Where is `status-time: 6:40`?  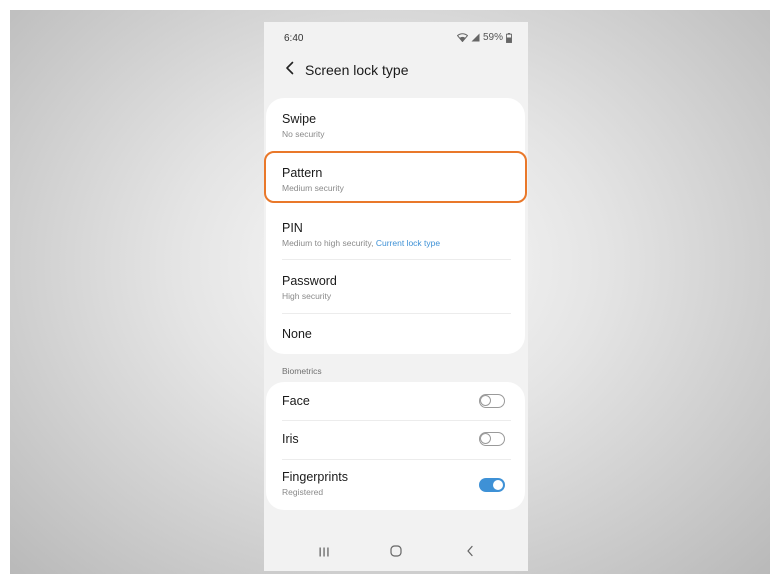 status-time: 6:40 is located at coordinates (294, 38).